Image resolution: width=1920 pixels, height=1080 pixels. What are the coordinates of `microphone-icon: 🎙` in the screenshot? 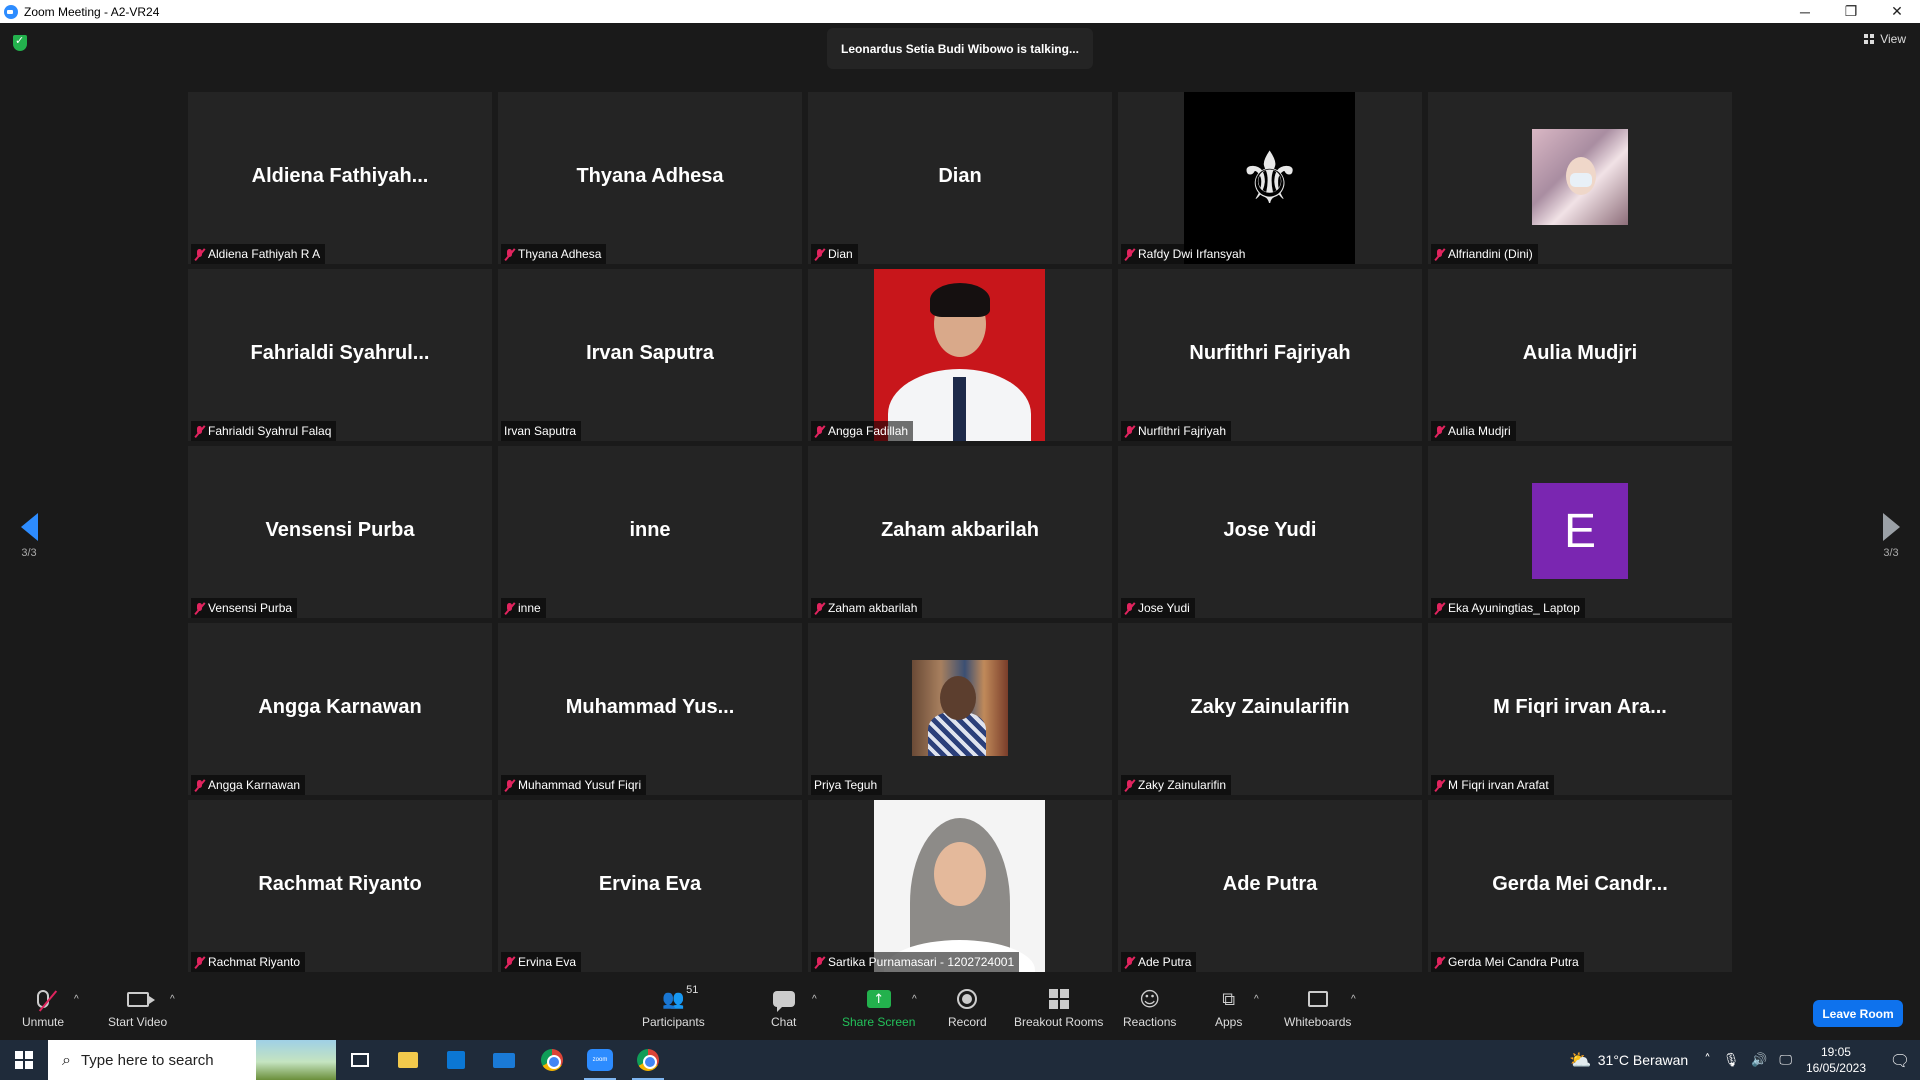 It's located at (1731, 1060).